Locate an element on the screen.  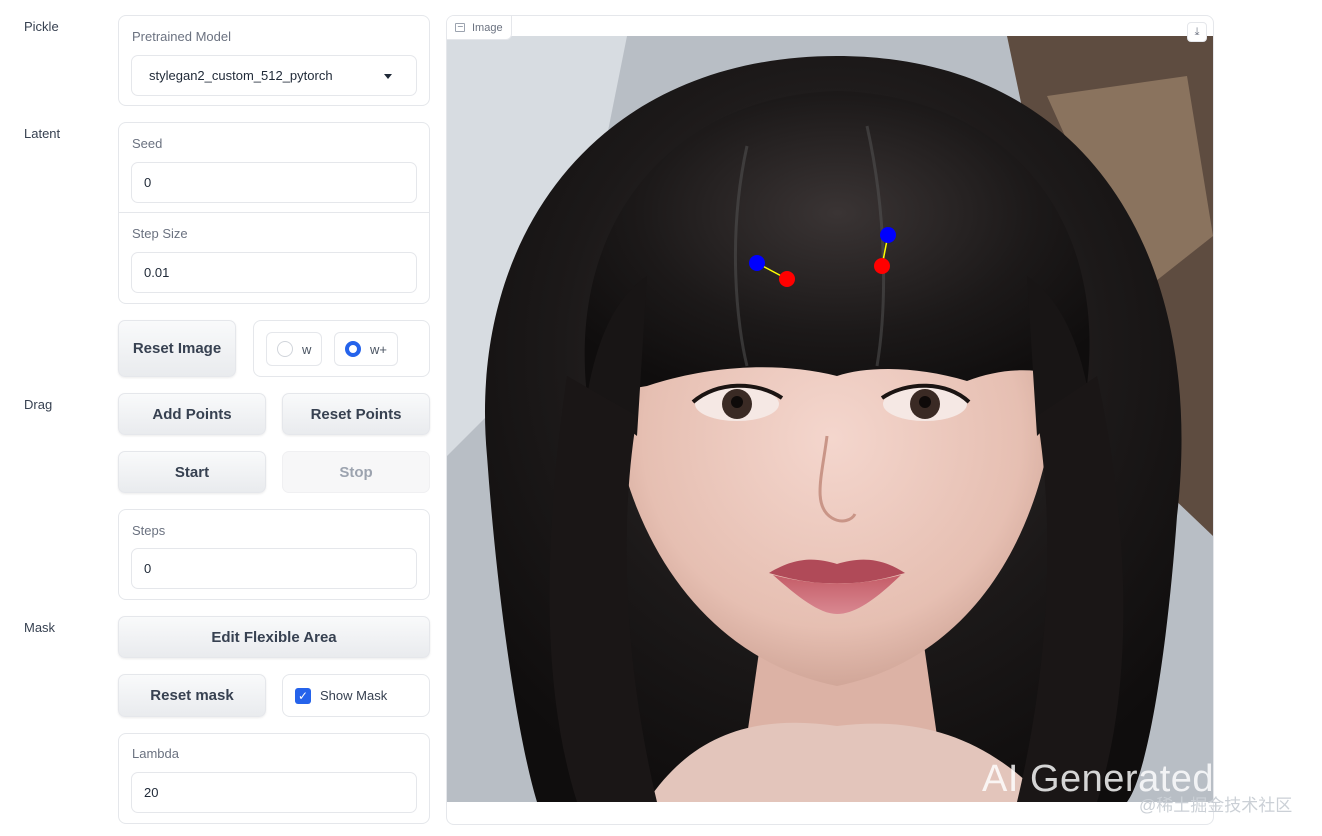
steps-value: 0 is located at coordinates (148, 568).